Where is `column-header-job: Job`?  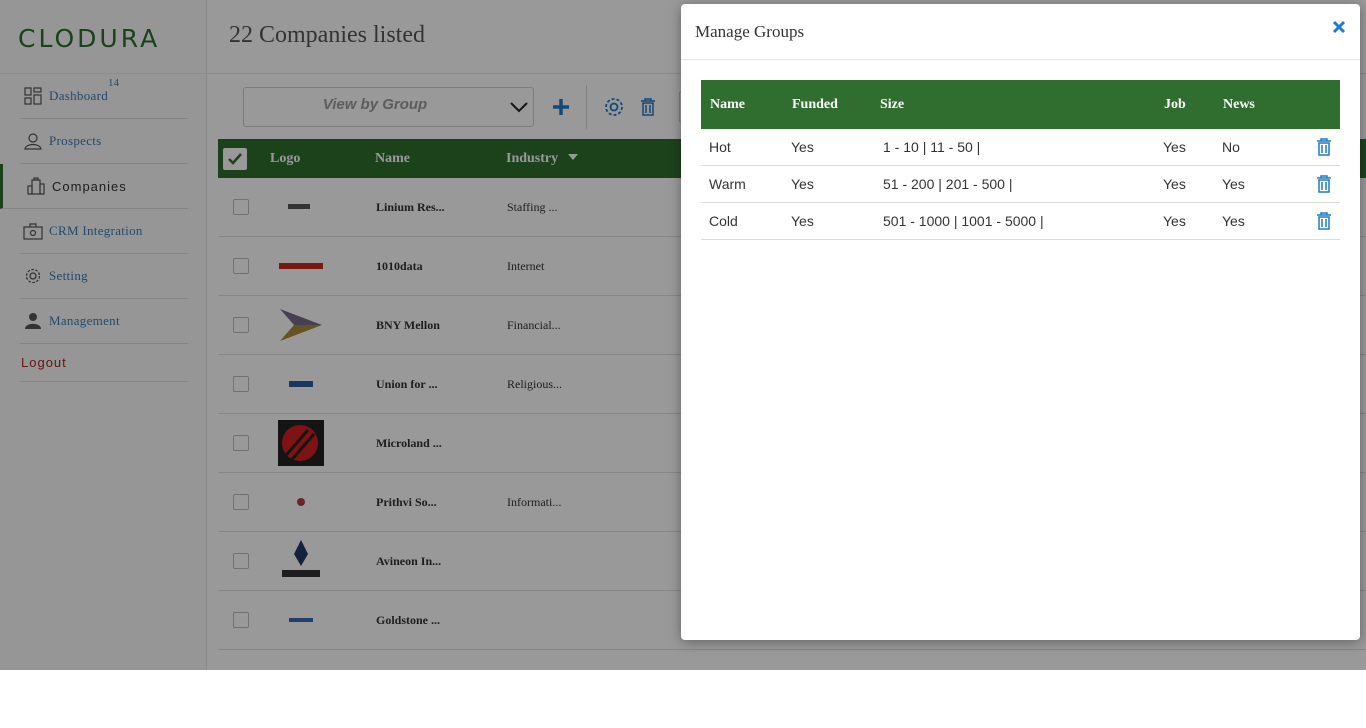
column-header-job: Job is located at coordinates (1175, 104).